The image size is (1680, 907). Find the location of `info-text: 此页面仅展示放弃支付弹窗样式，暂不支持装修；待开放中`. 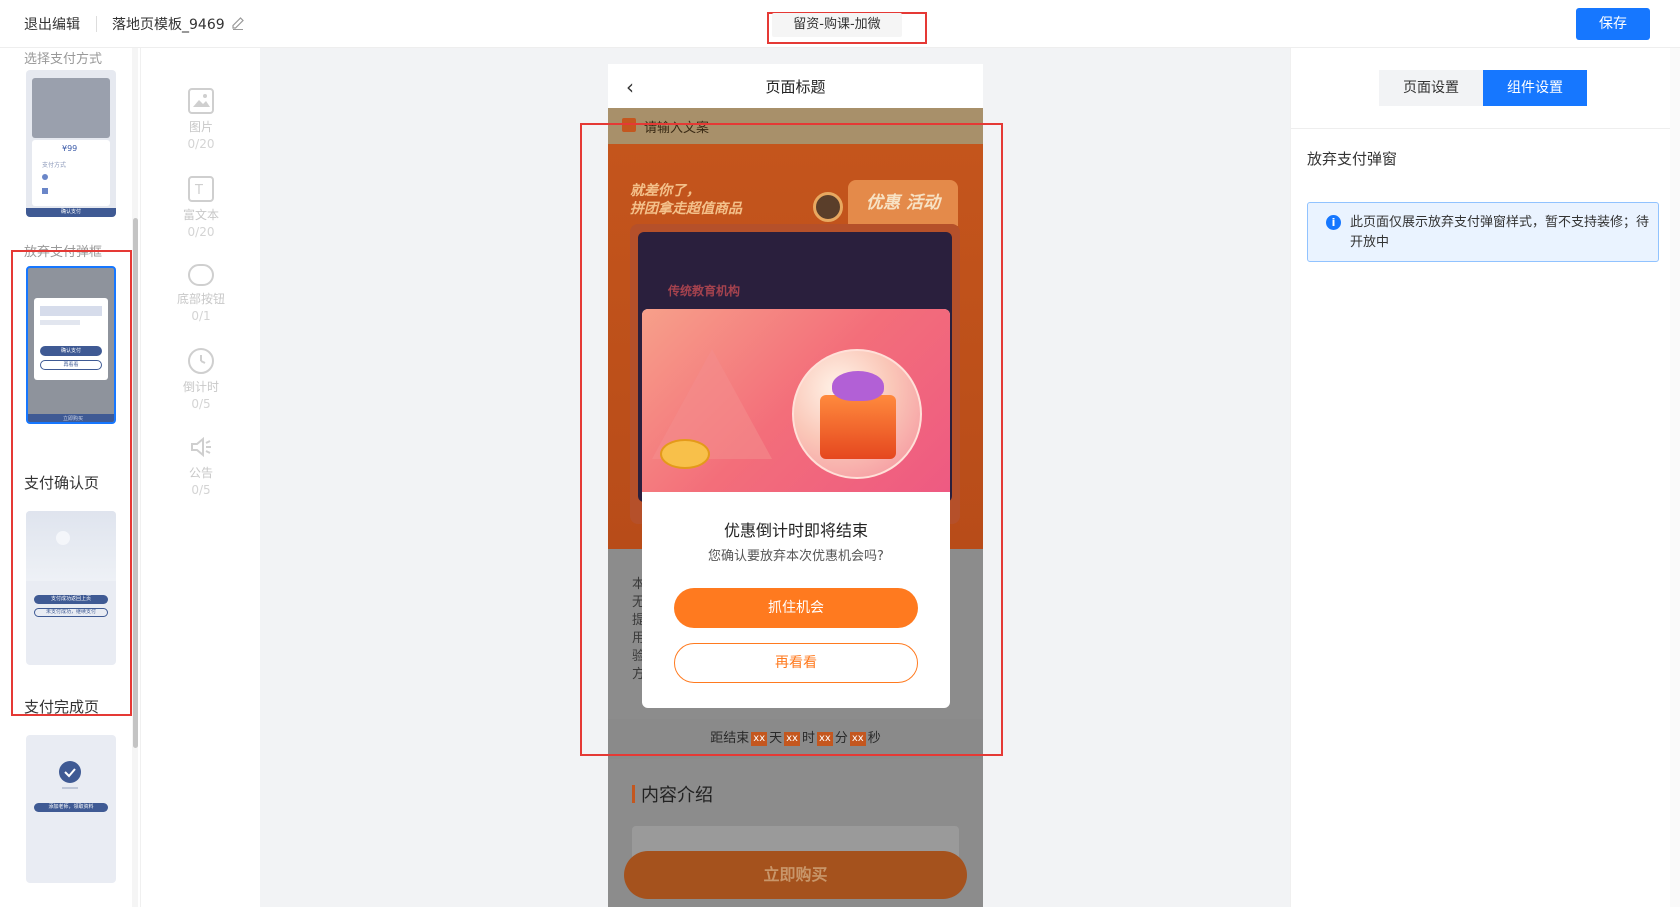

info-text: 此页面仅展示放弃支付弹窗样式，暂不支持装修；待开放中 is located at coordinates (1500, 232).